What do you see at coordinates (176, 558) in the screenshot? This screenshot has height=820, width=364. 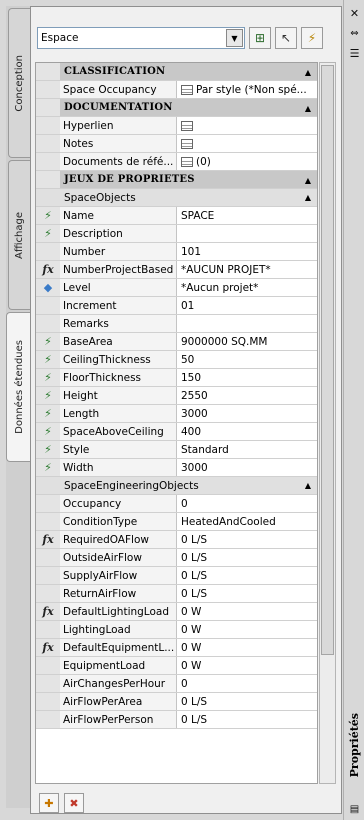 I see `property-row: OutsideAirFlow 0 L/S` at bounding box center [176, 558].